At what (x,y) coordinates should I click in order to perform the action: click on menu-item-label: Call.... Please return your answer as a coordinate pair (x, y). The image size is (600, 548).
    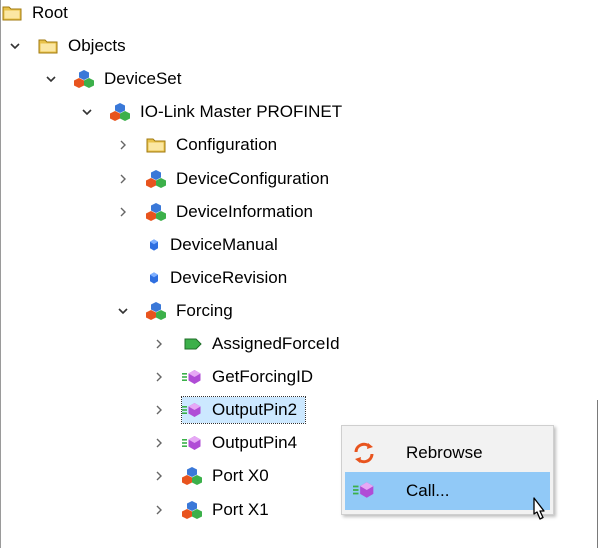
    Looking at the image, I should click on (428, 490).